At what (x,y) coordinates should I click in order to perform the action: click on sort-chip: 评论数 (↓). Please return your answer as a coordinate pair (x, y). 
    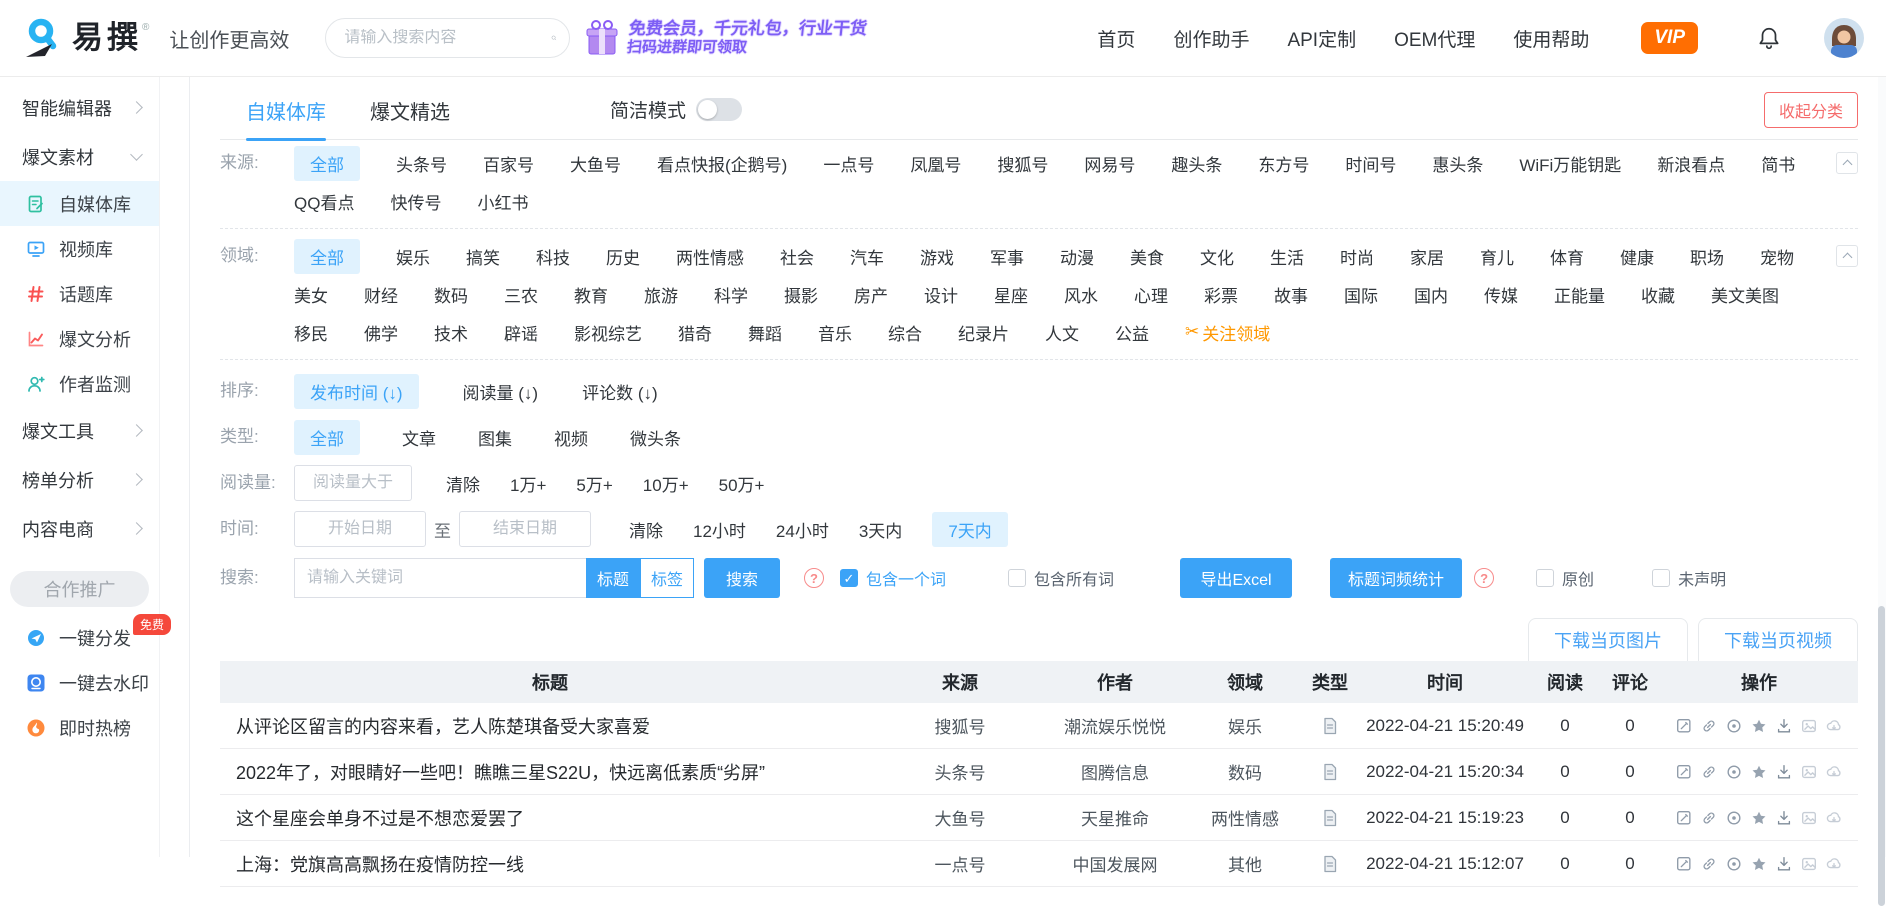
    Looking at the image, I should click on (620, 391).